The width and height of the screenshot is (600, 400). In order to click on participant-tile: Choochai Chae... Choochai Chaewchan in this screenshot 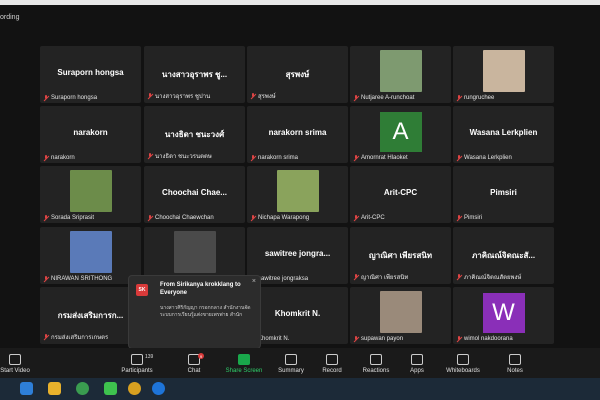, I will do `click(194, 194)`.